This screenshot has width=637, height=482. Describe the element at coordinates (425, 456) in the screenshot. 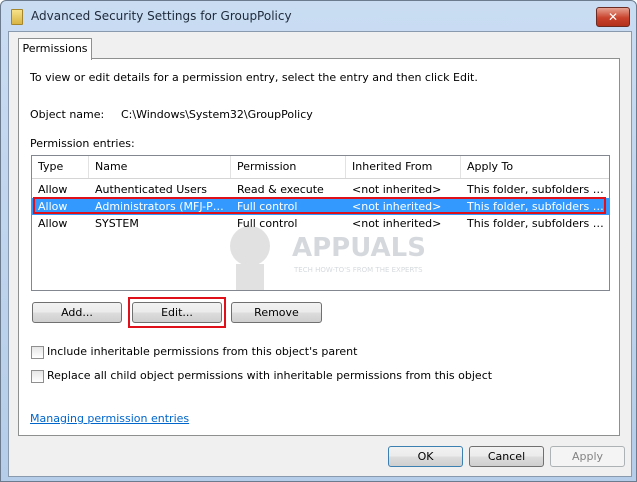

I see `ok-button: OK` at that location.